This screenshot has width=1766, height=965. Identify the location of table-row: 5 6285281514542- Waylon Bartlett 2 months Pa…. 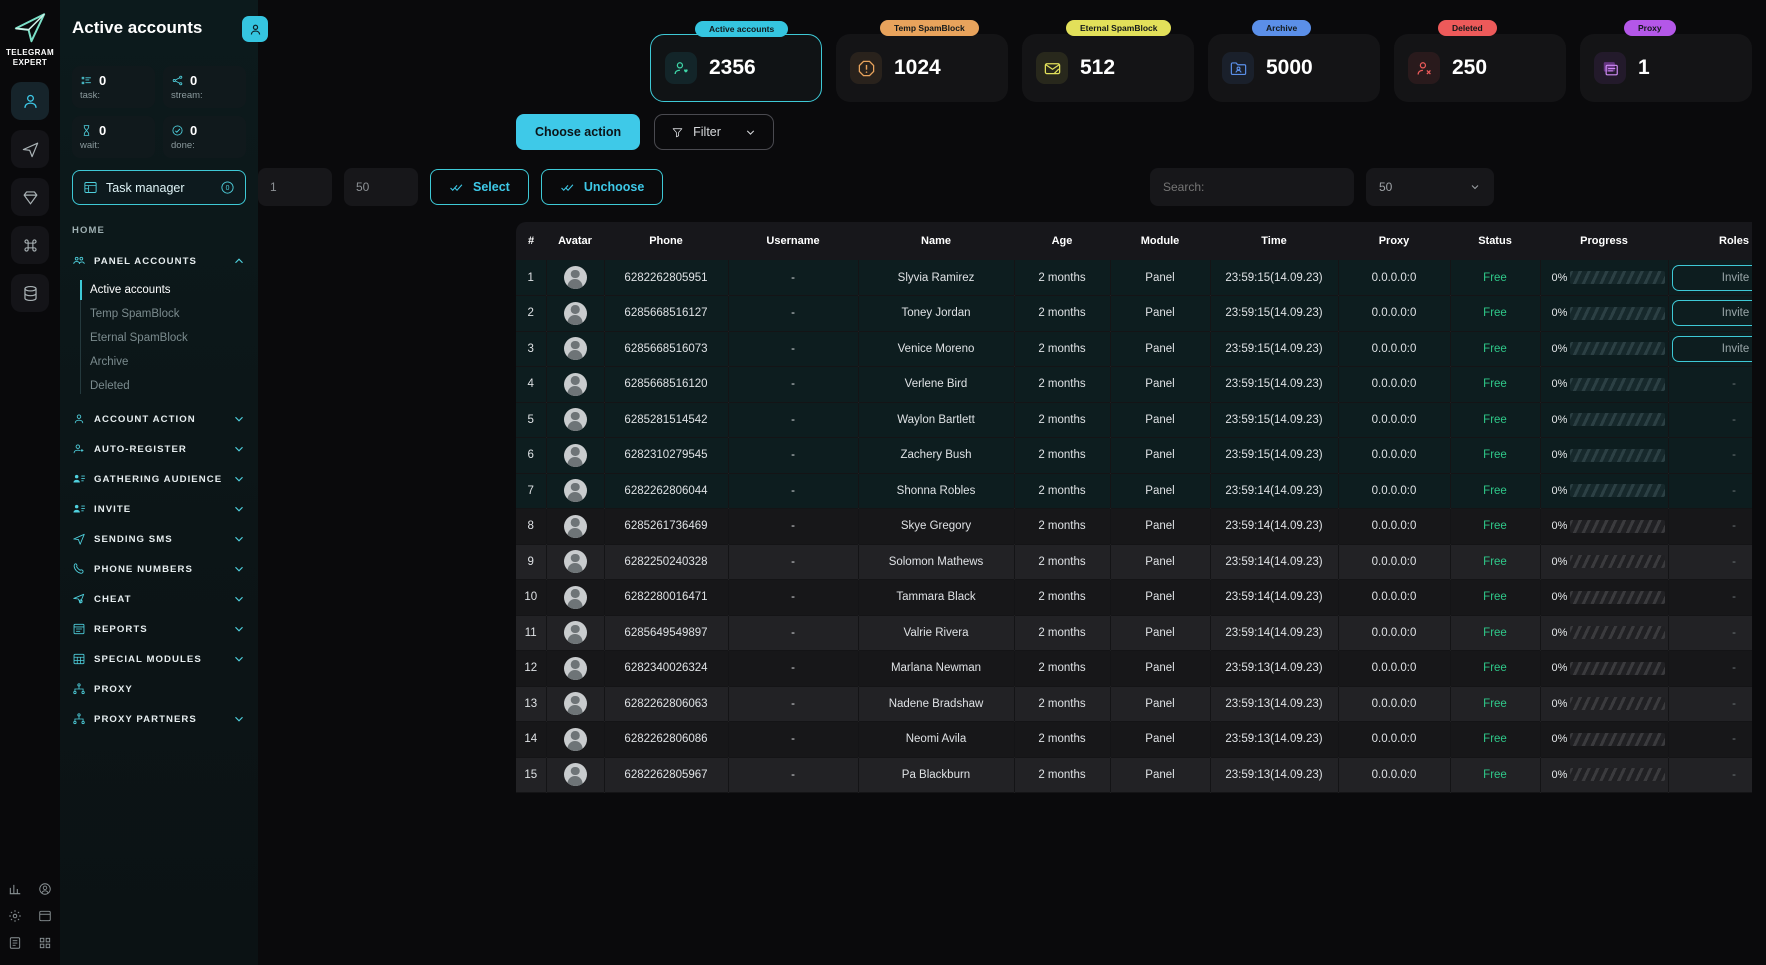
(1134, 420).